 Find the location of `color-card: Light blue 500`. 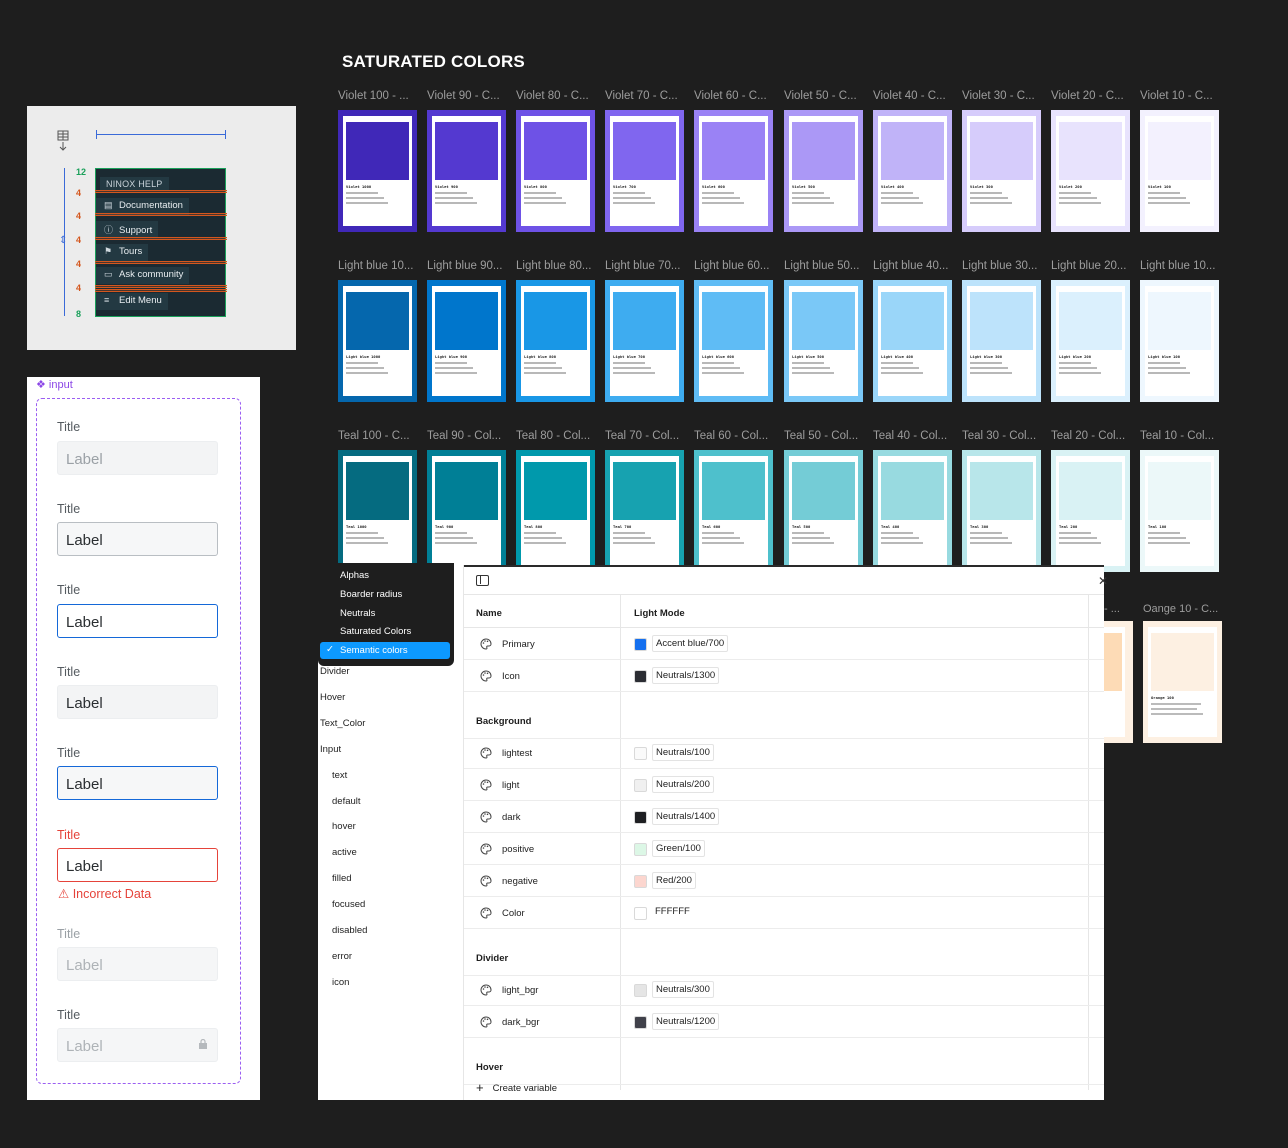

color-card: Light blue 500 is located at coordinates (823, 341).